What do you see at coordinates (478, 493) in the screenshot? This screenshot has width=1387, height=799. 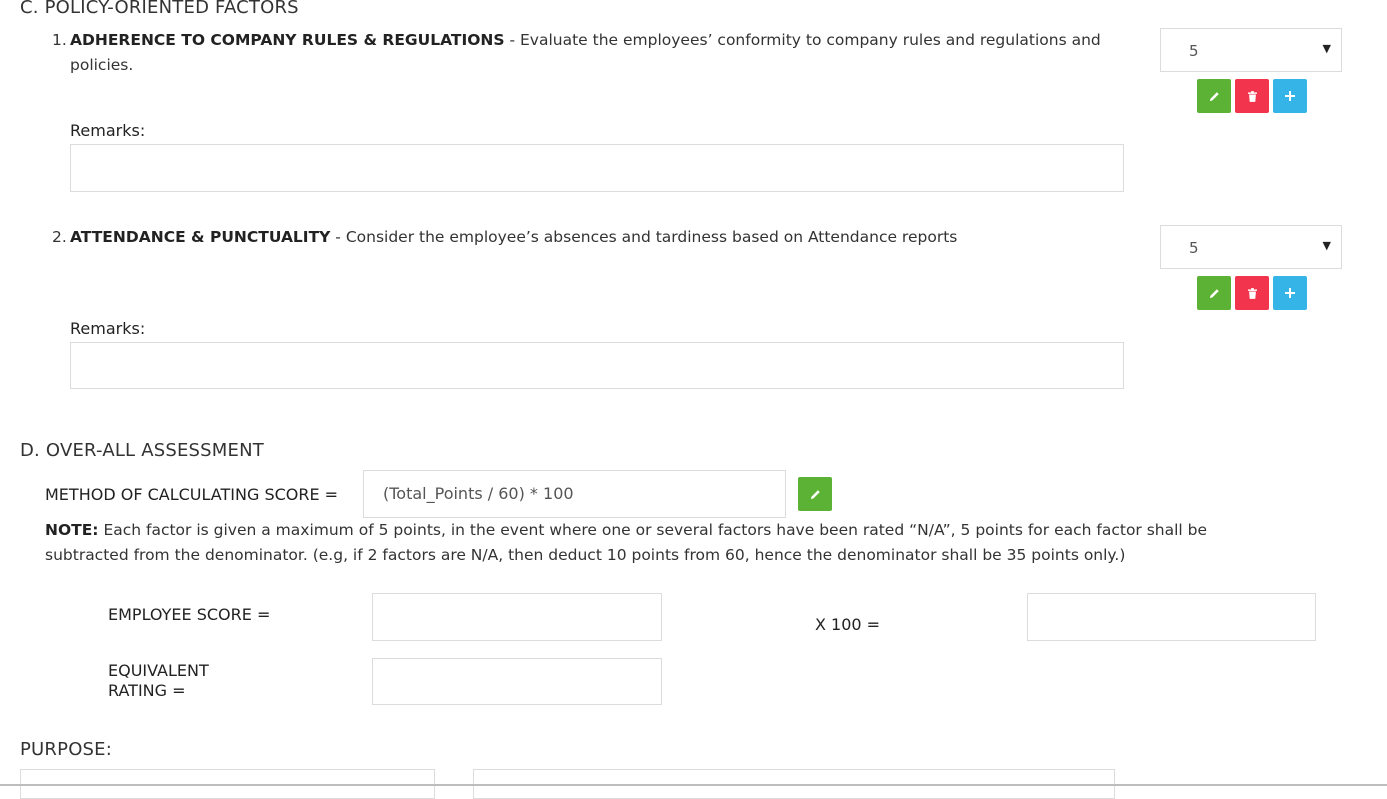 I see `method-formula-value: (Total_Points / 60) * 100` at bounding box center [478, 493].